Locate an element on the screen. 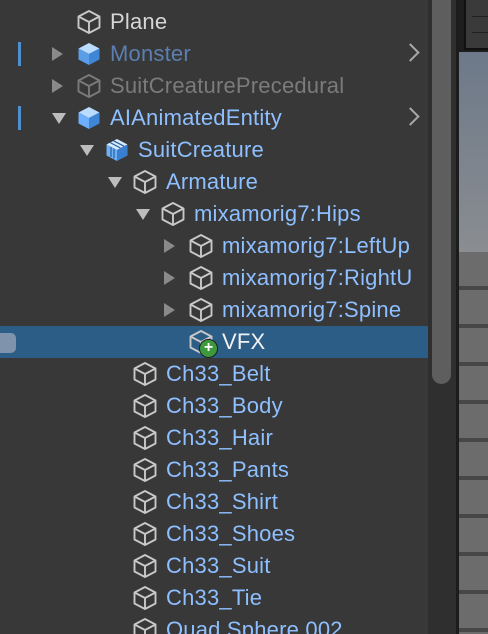  hierarchy-row: Quad Sphere.002 is located at coordinates (214, 624).